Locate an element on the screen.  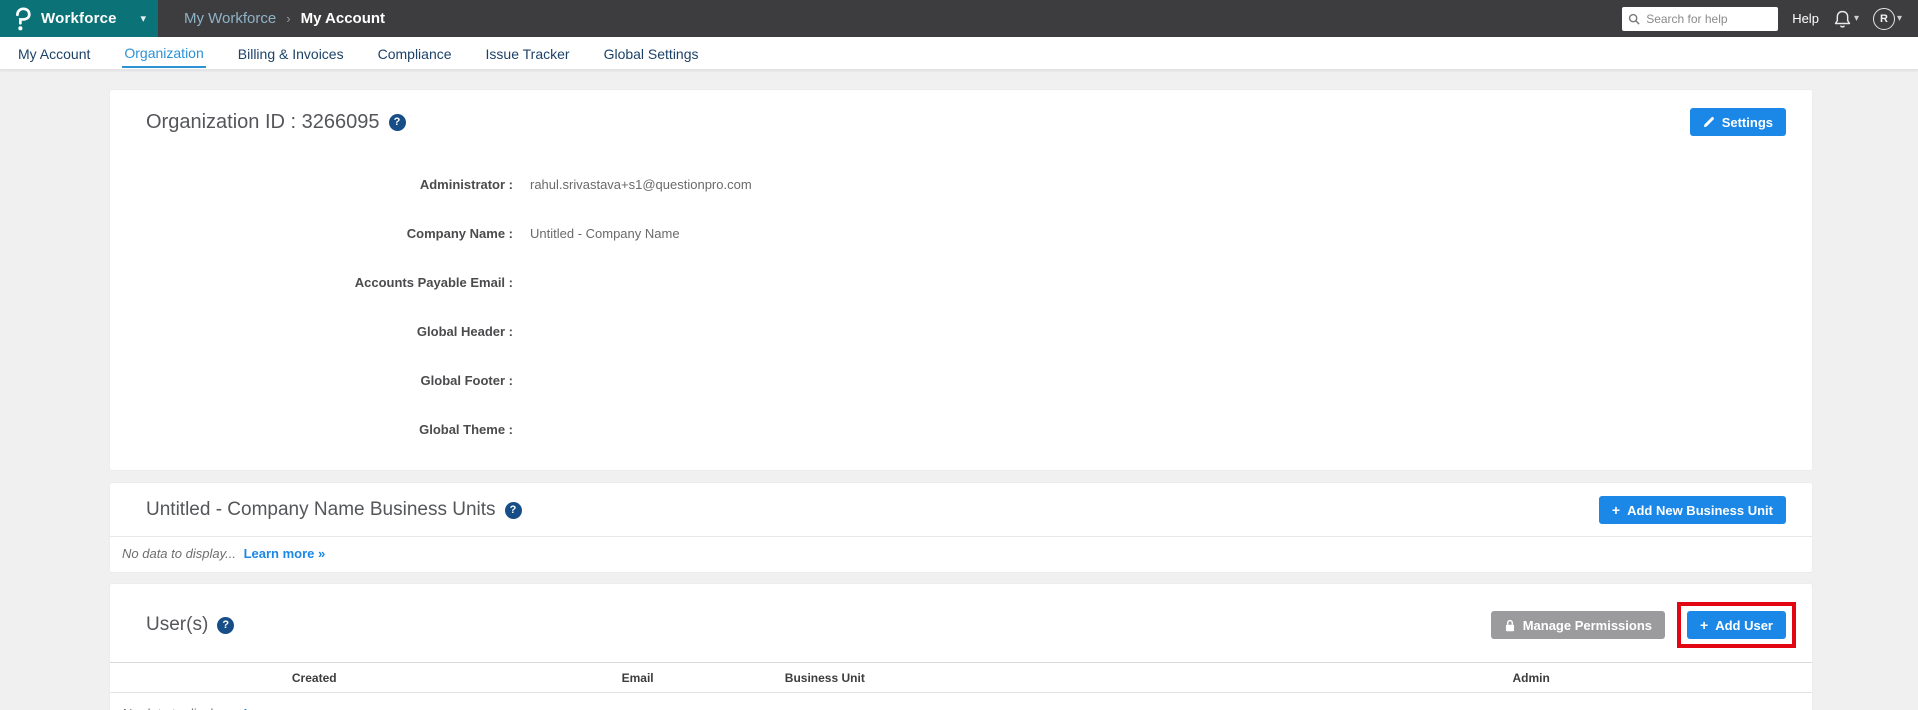
field-value: Untitled - Company Name is located at coordinates (605, 233).